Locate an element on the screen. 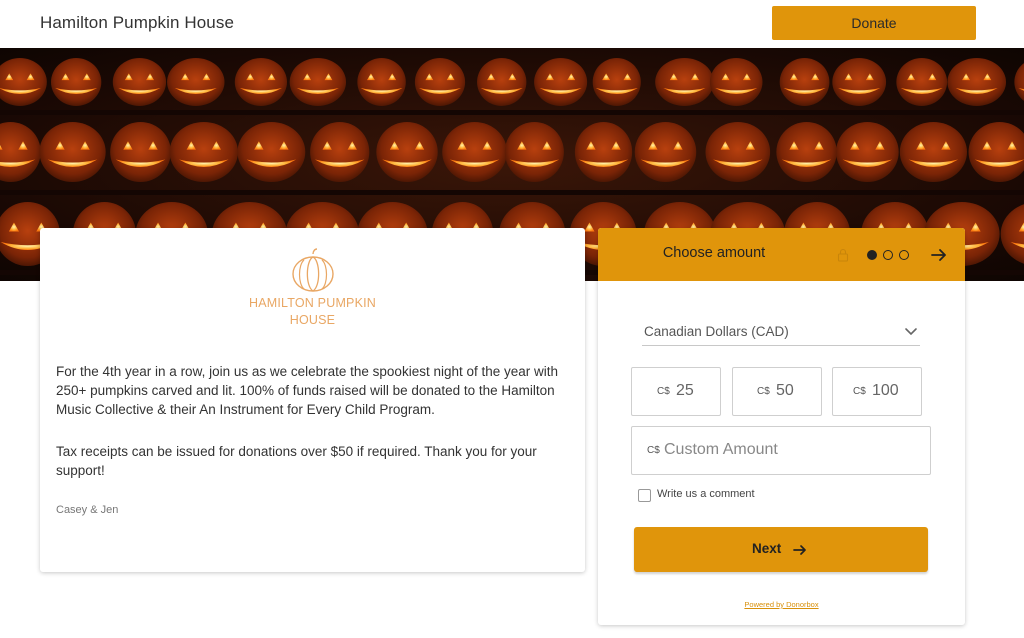  organizer-signature: Casey & Jen is located at coordinates (87, 510).